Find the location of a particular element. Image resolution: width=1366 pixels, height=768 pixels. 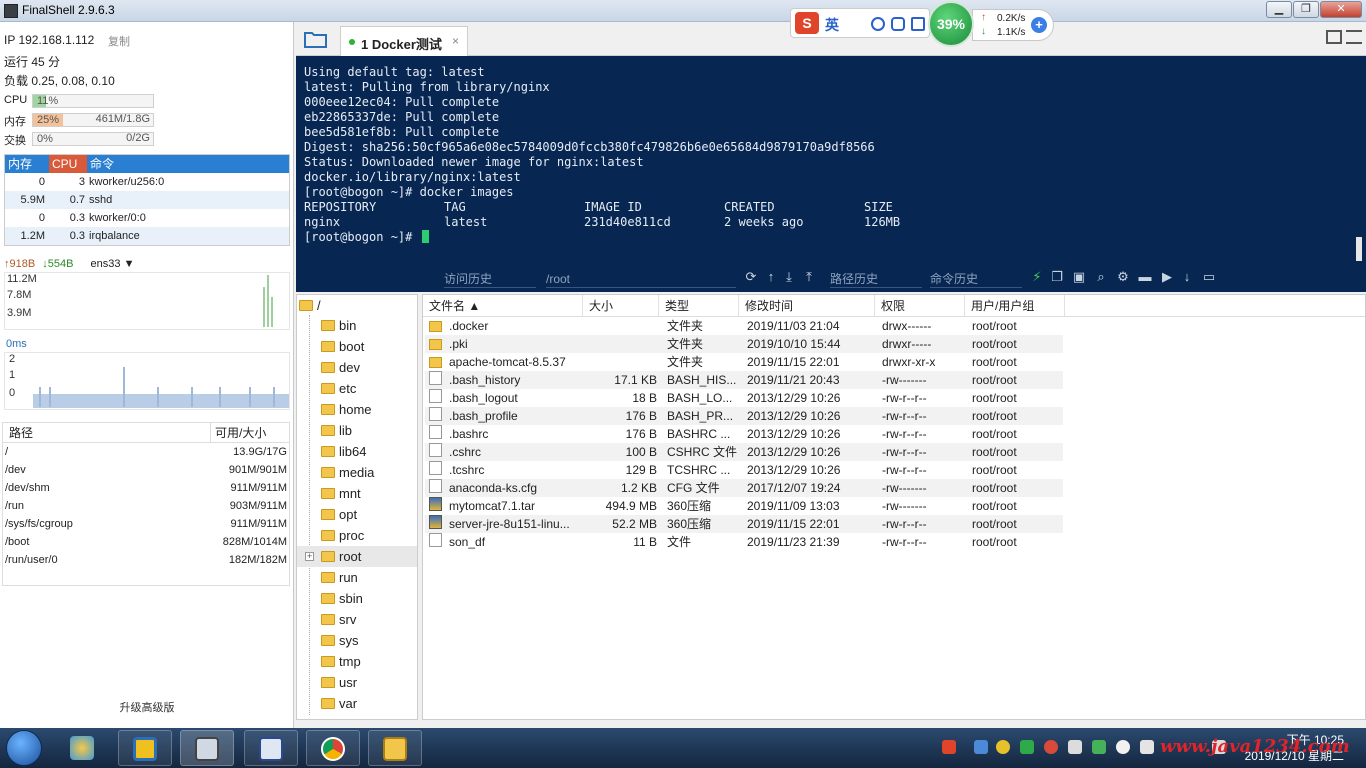

arrow-down-icon: ↓ is located at coordinates (1187, 277).